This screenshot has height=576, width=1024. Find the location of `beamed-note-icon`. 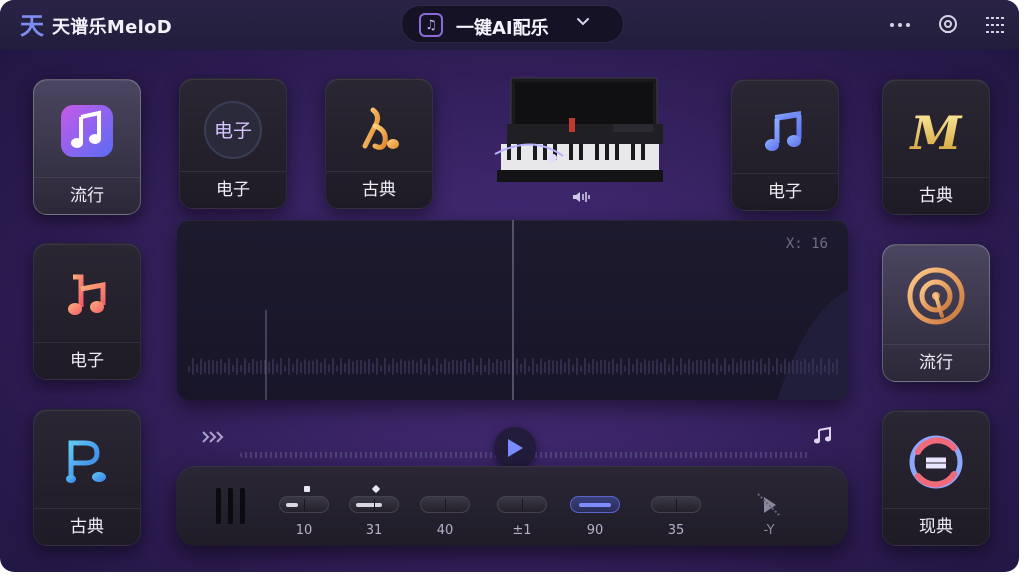

beamed-note-icon is located at coordinates (785, 131).